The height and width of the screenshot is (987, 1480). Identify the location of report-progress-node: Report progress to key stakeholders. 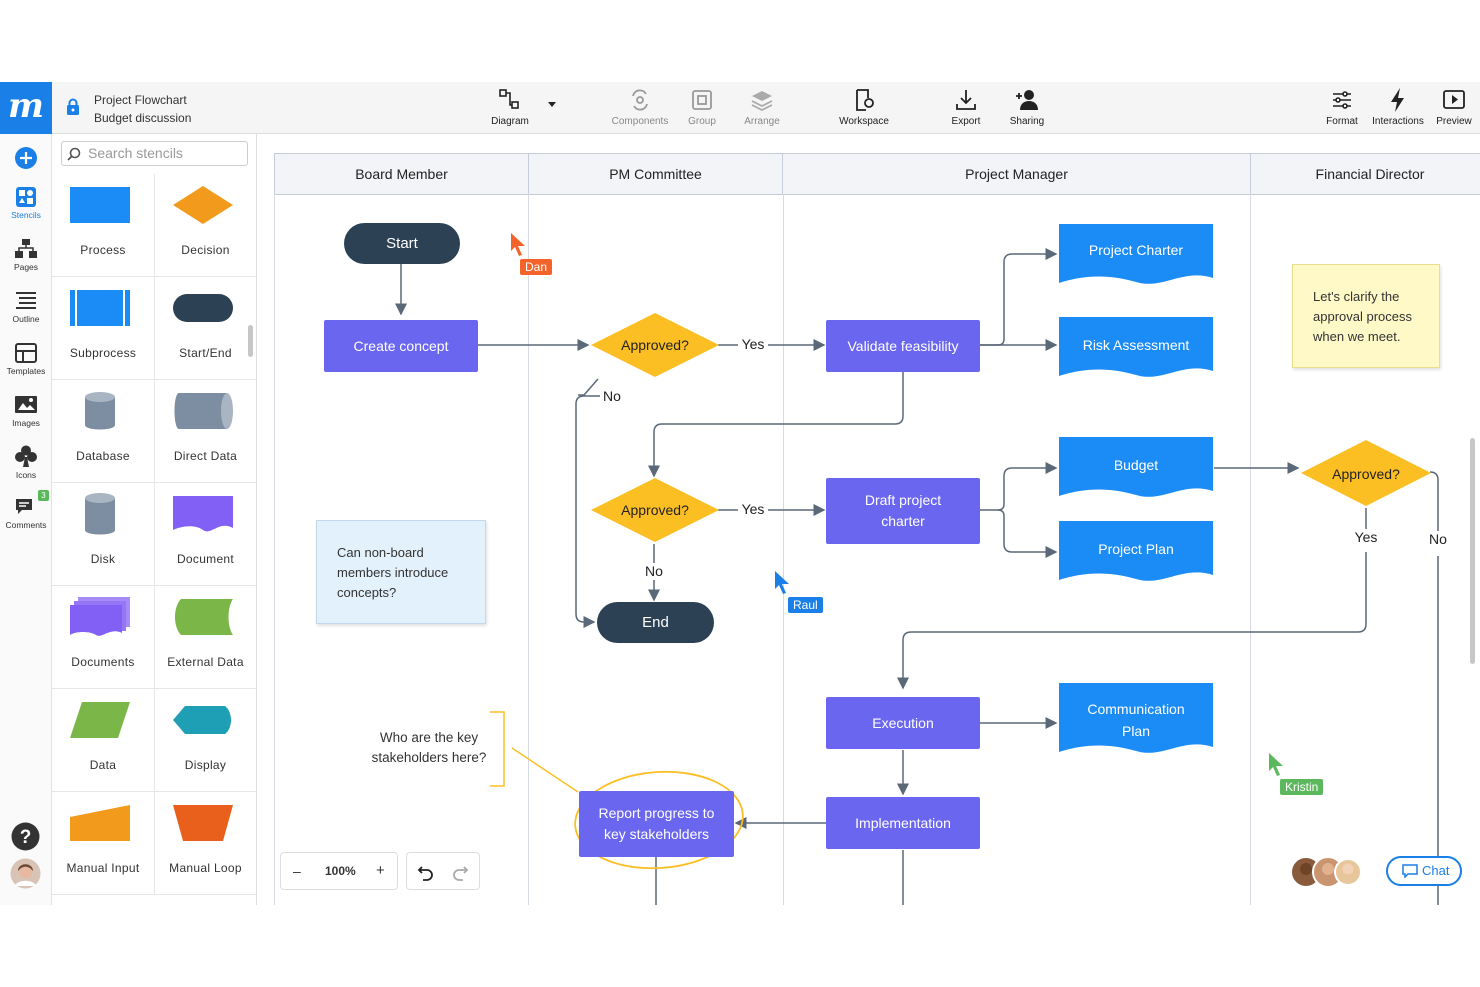
(656, 824).